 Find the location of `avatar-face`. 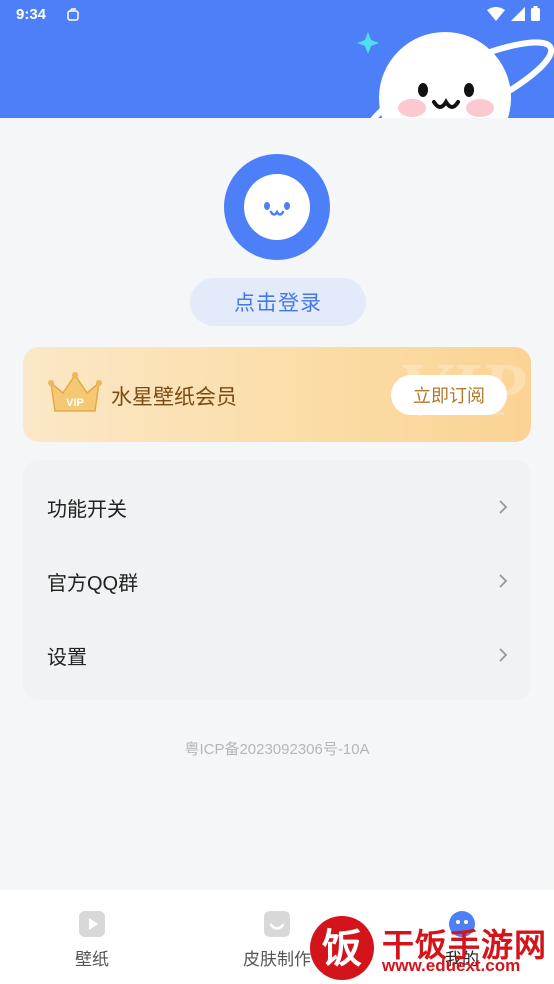

avatar-face is located at coordinates (277, 207).